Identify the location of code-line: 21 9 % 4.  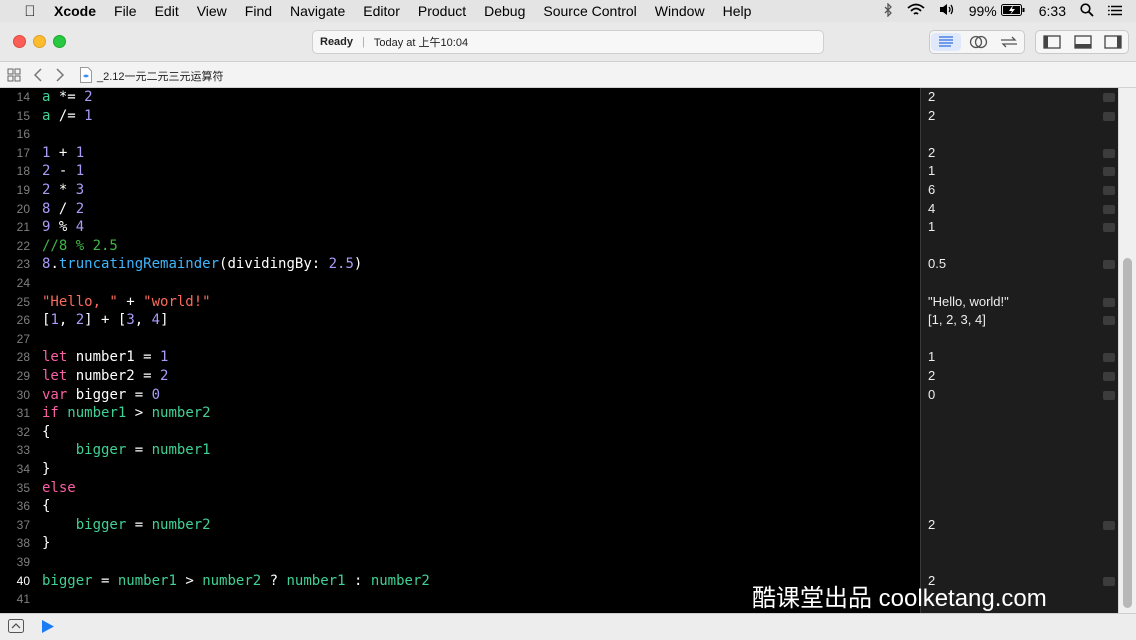
(460, 227).